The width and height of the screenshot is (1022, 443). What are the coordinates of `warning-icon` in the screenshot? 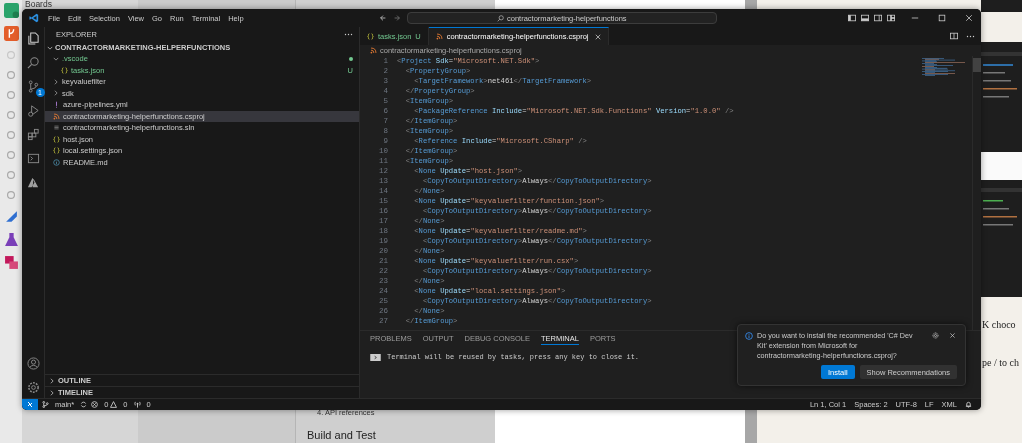 It's located at (114, 404).